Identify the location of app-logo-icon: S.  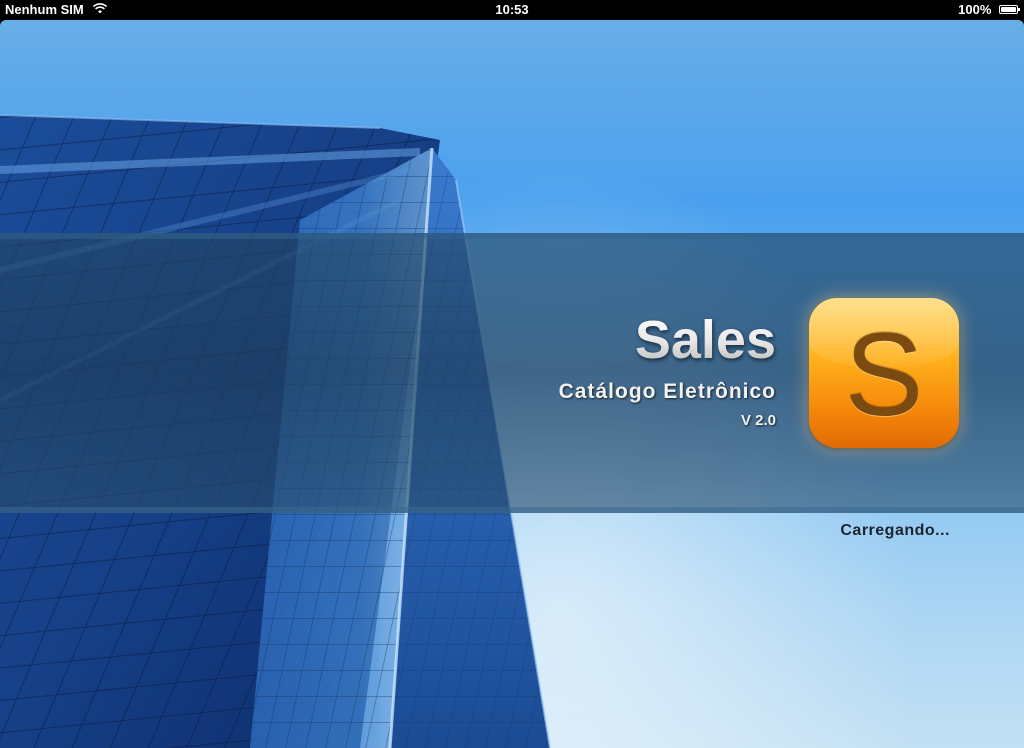
(884, 373).